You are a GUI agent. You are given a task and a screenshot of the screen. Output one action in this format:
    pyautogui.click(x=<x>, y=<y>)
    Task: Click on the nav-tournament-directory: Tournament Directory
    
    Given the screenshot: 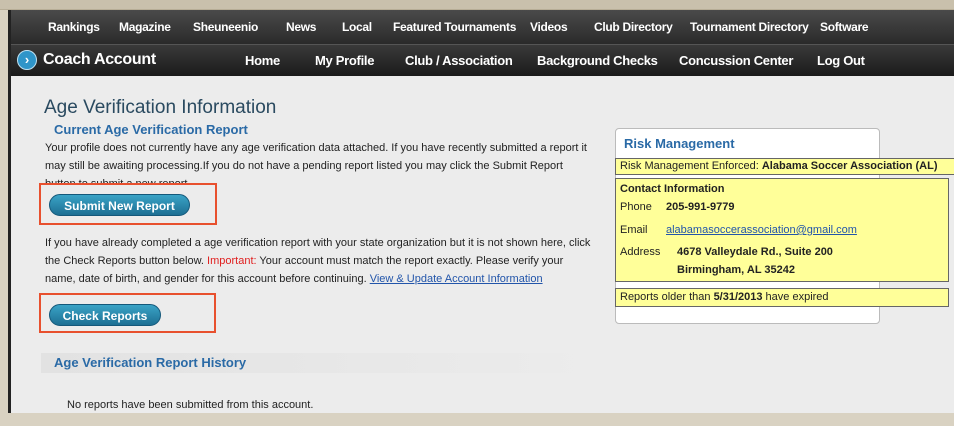 What is the action you would take?
    pyautogui.click(x=749, y=27)
    